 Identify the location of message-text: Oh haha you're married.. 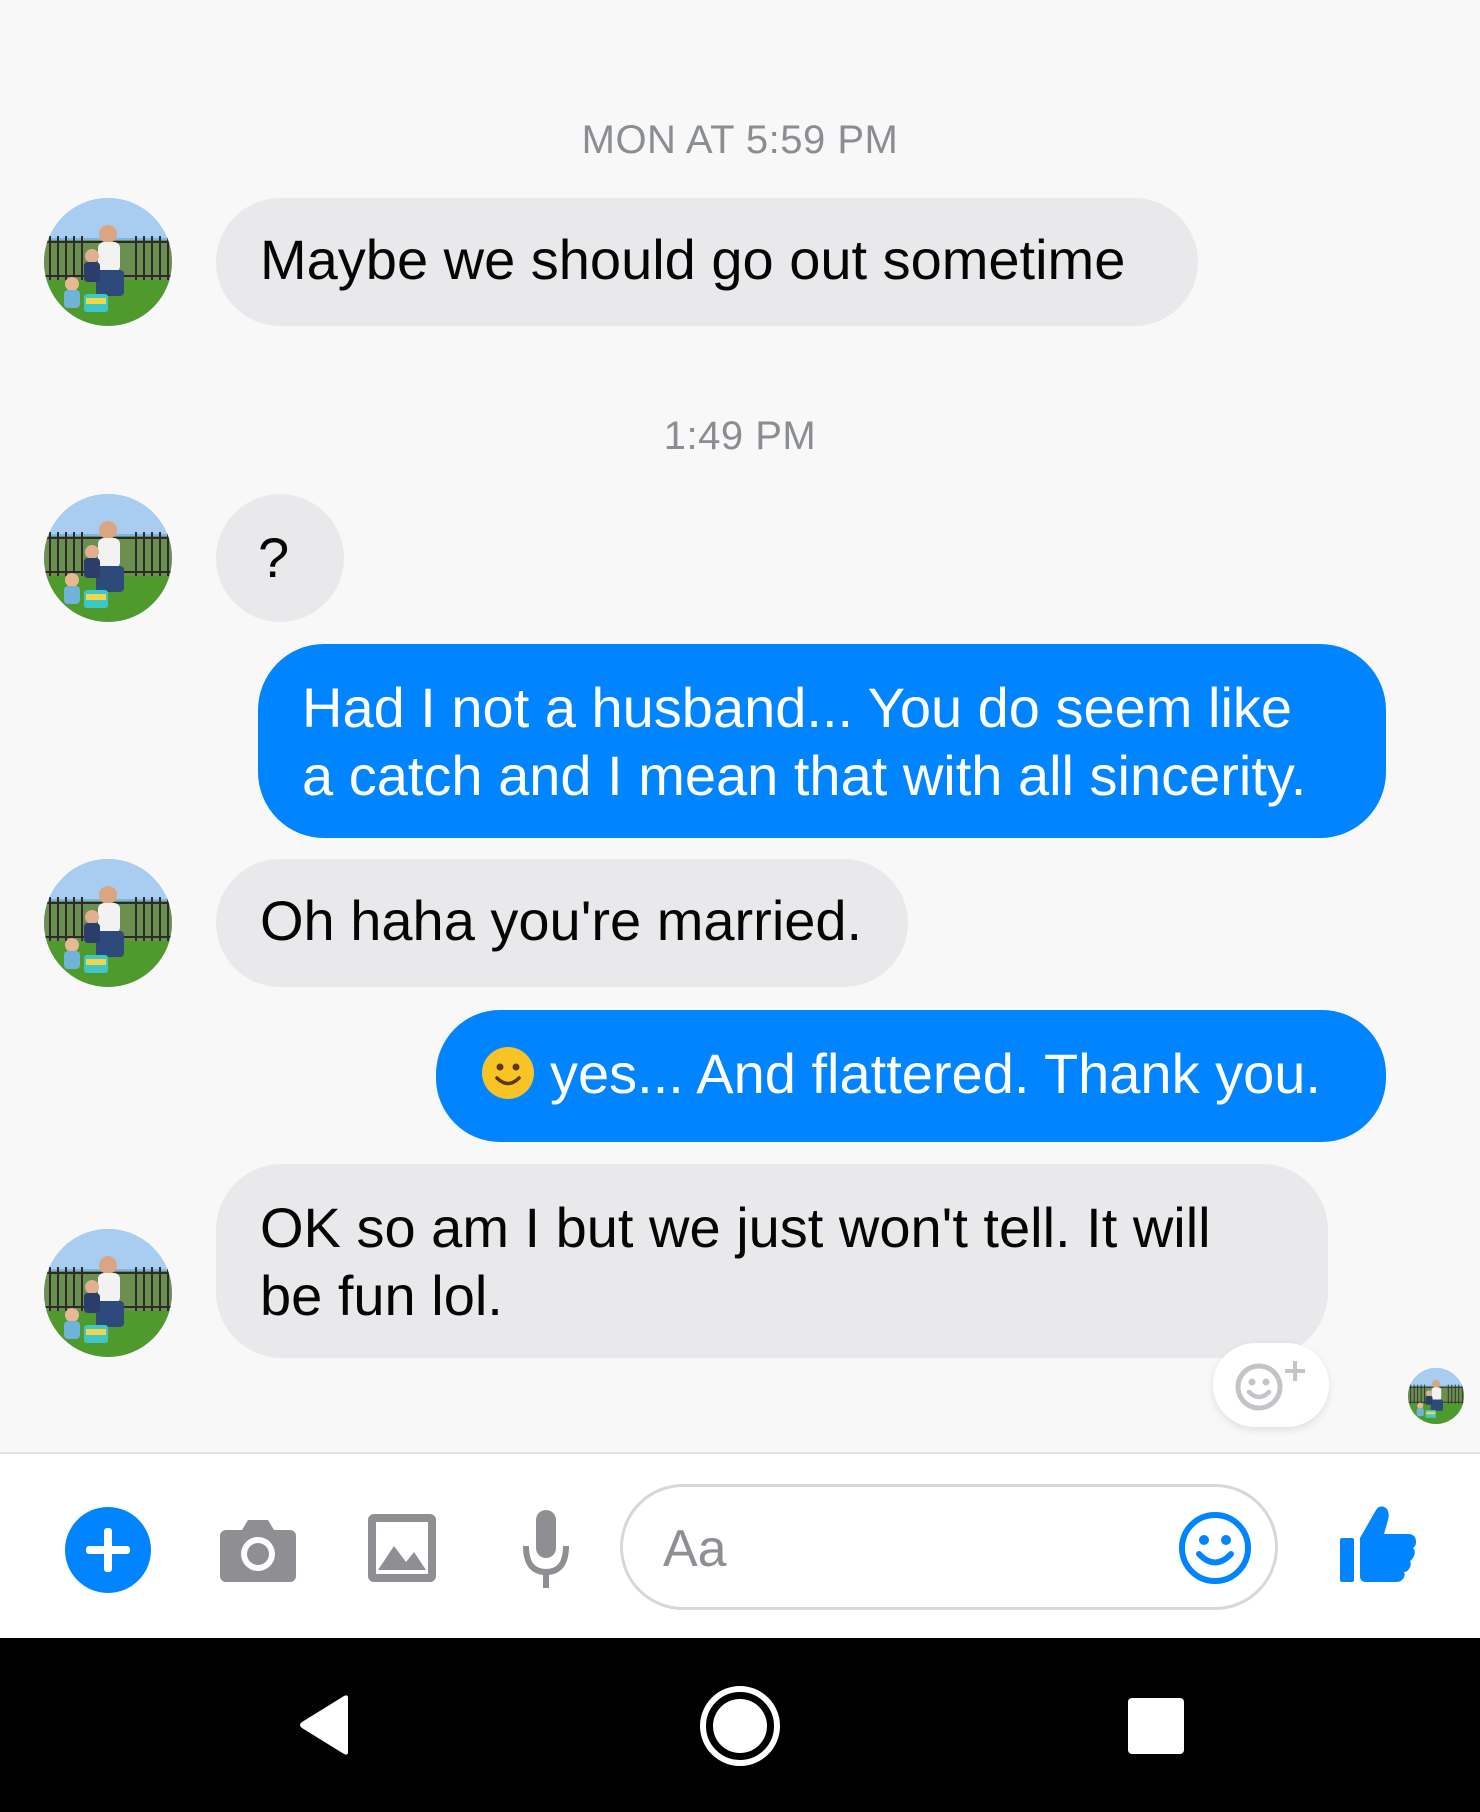
(561, 920).